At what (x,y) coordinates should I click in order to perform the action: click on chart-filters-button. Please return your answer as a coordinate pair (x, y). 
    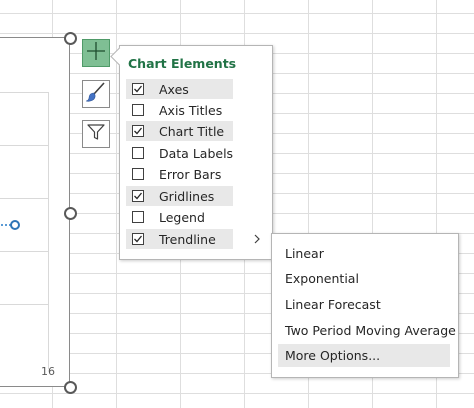
    Looking at the image, I should click on (96, 134).